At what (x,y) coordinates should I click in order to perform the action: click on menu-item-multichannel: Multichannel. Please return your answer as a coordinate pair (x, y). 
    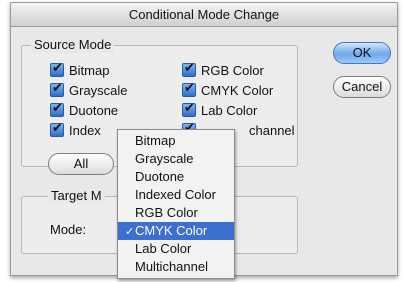
    Looking at the image, I should click on (176, 267).